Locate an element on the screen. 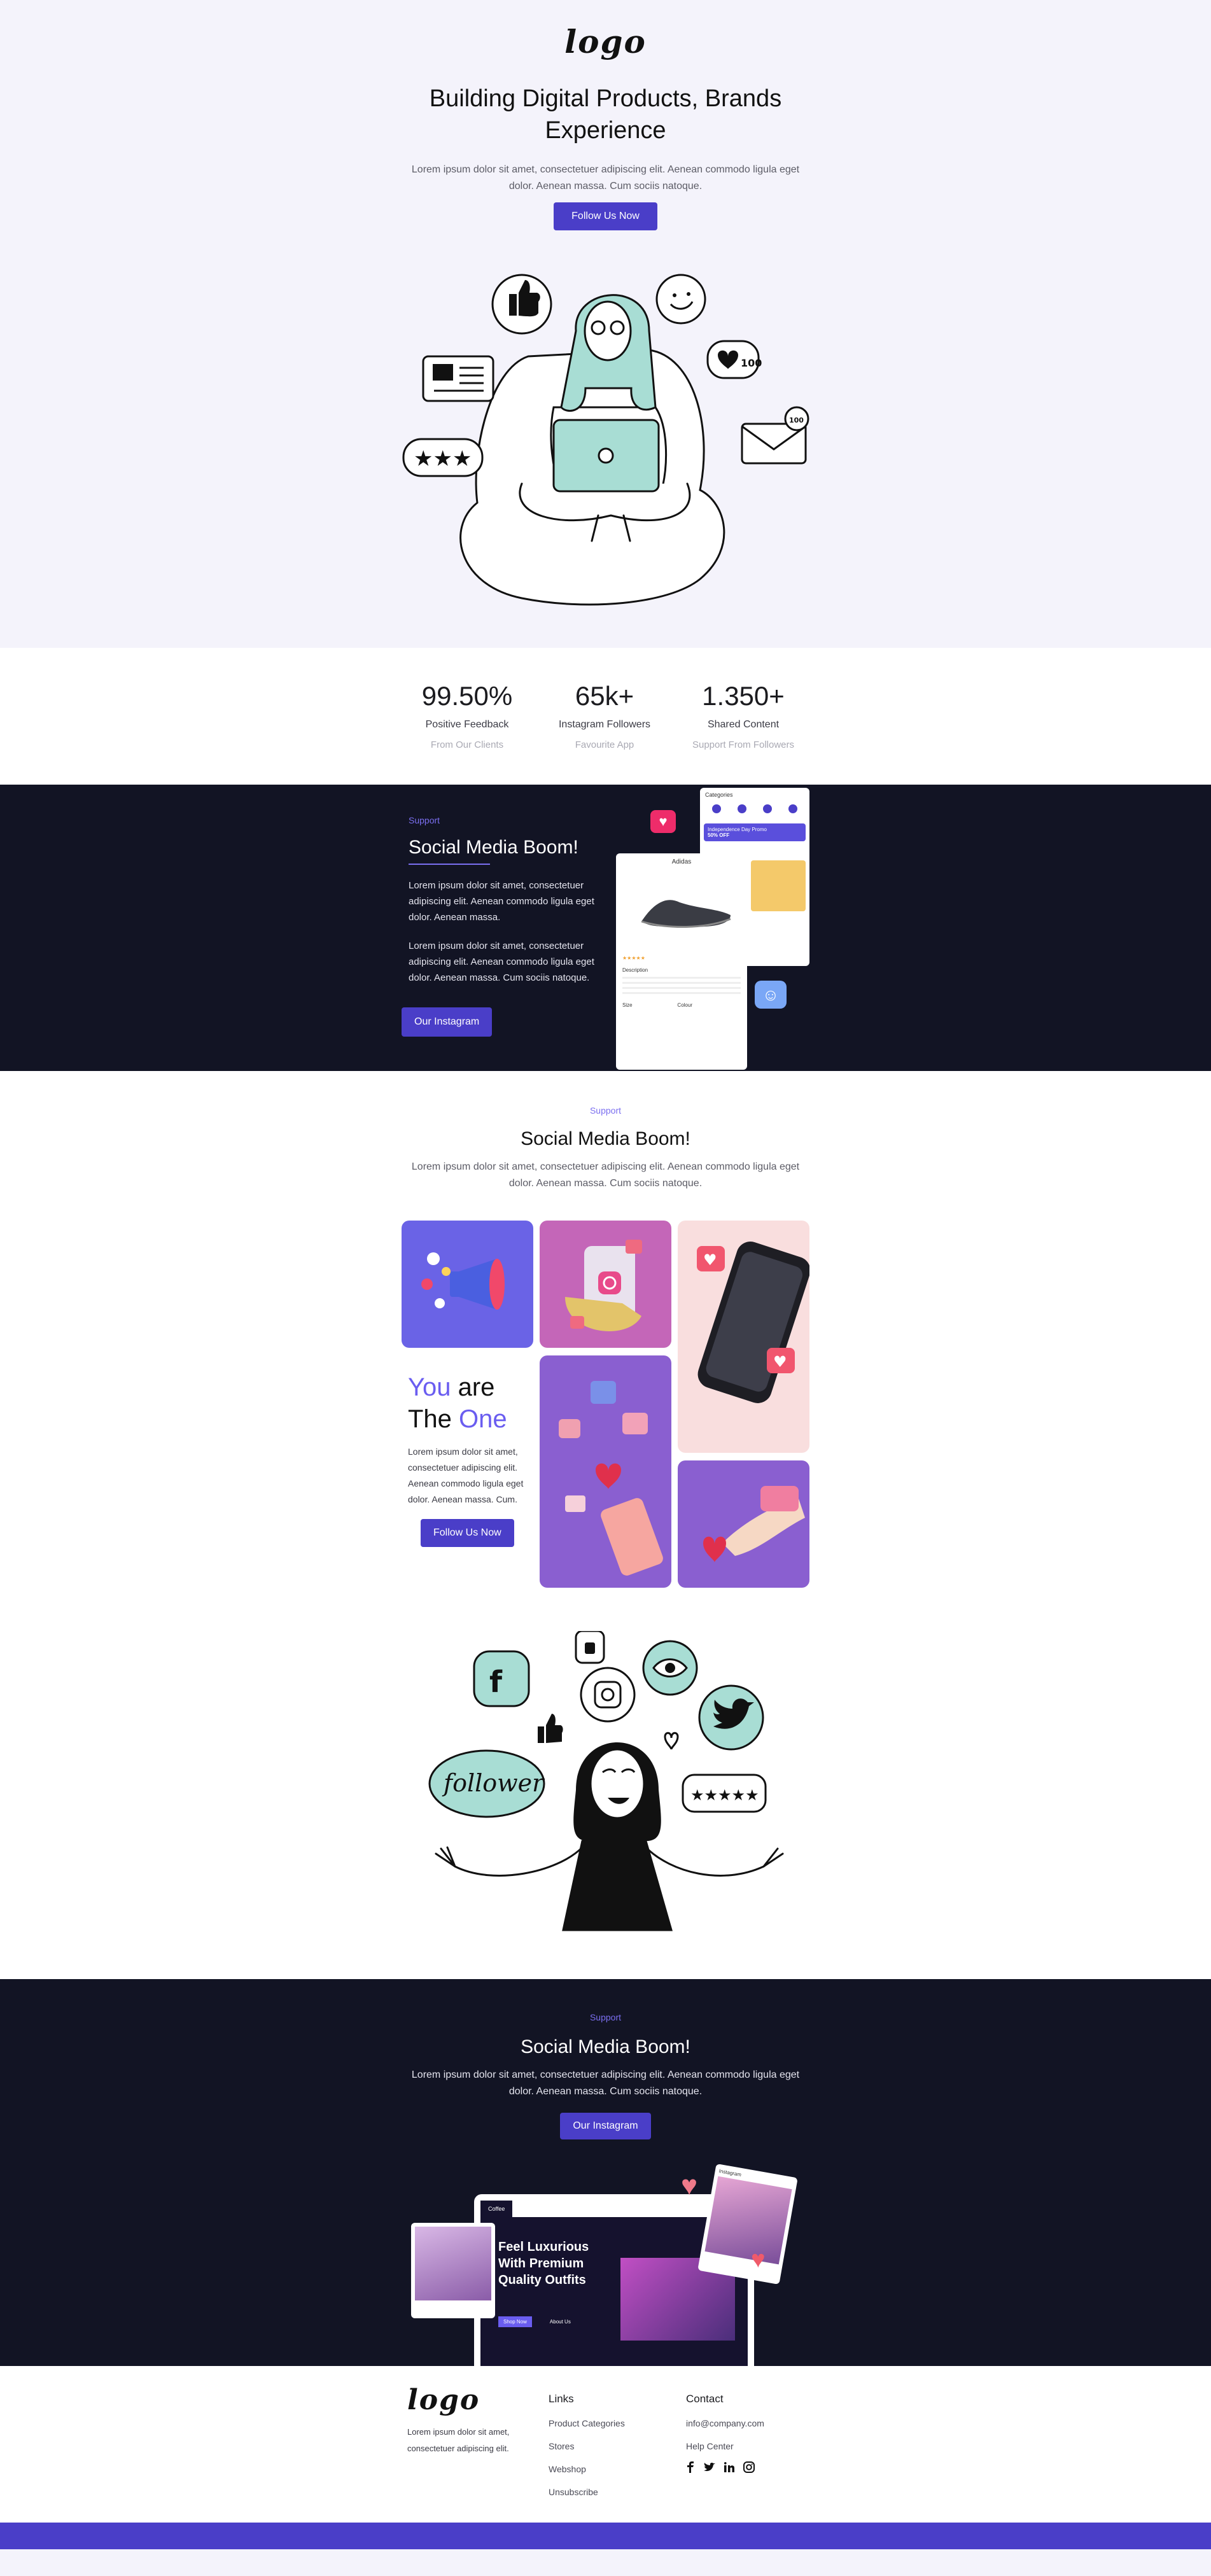  hand-hearts-tile is located at coordinates (743, 1524).